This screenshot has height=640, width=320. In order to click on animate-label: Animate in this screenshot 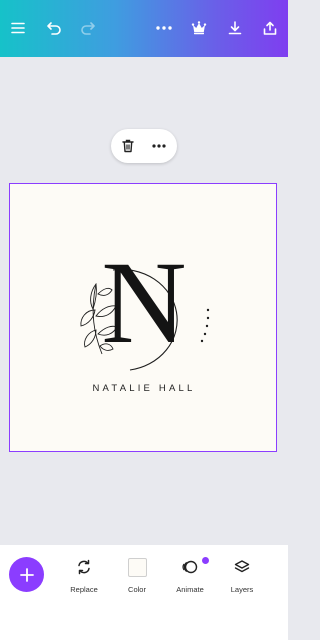, I will do `click(190, 589)`.